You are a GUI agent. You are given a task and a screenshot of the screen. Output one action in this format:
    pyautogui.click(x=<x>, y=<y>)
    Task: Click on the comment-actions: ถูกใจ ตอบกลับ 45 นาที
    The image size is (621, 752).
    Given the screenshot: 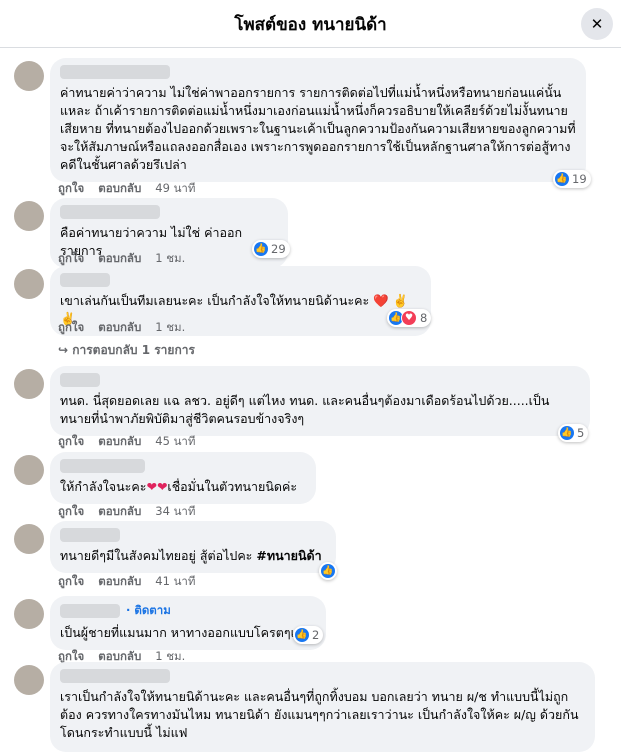 What is the action you would take?
    pyautogui.click(x=126, y=442)
    